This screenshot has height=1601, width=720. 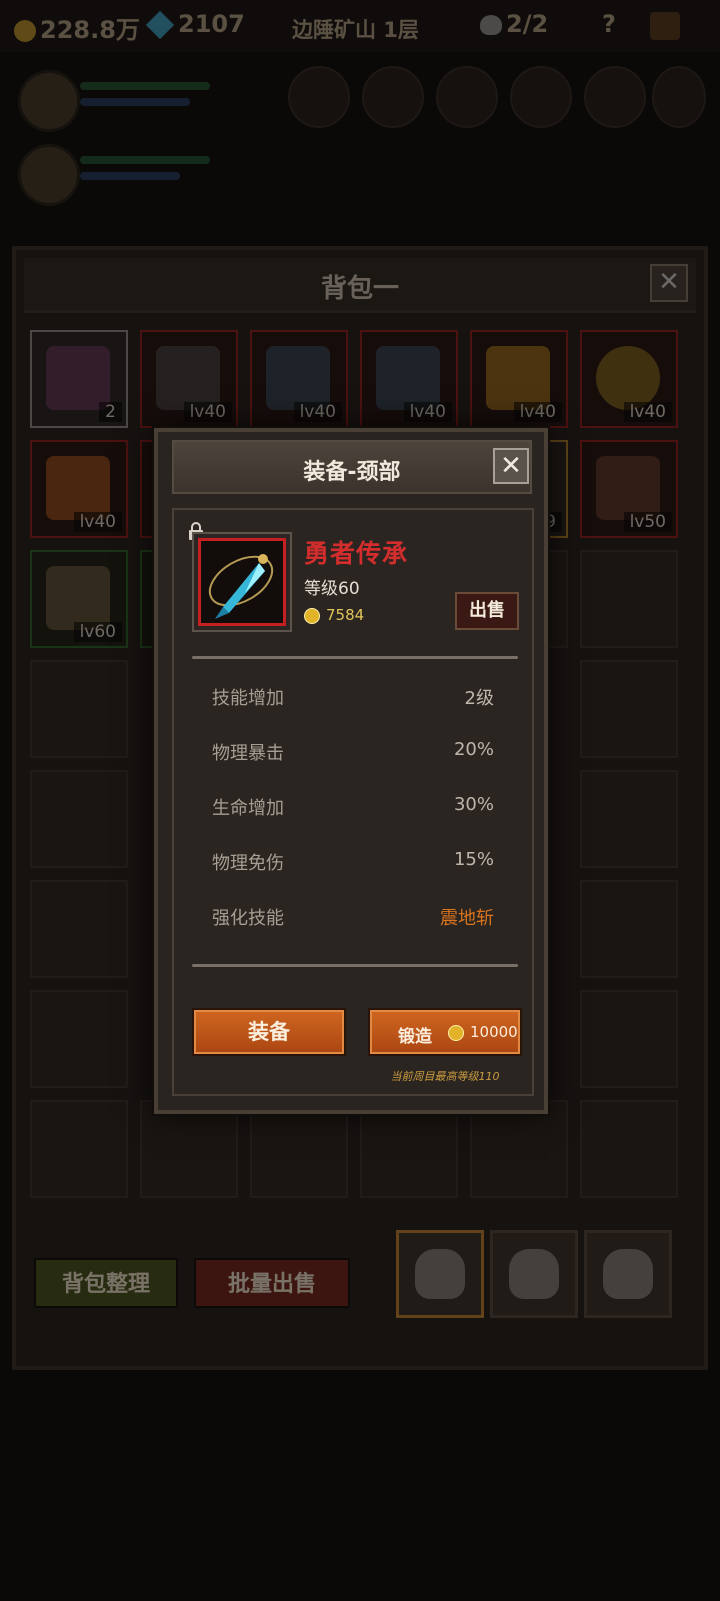 I want to click on location-label: 边陲矿山 1层, so click(x=355, y=30).